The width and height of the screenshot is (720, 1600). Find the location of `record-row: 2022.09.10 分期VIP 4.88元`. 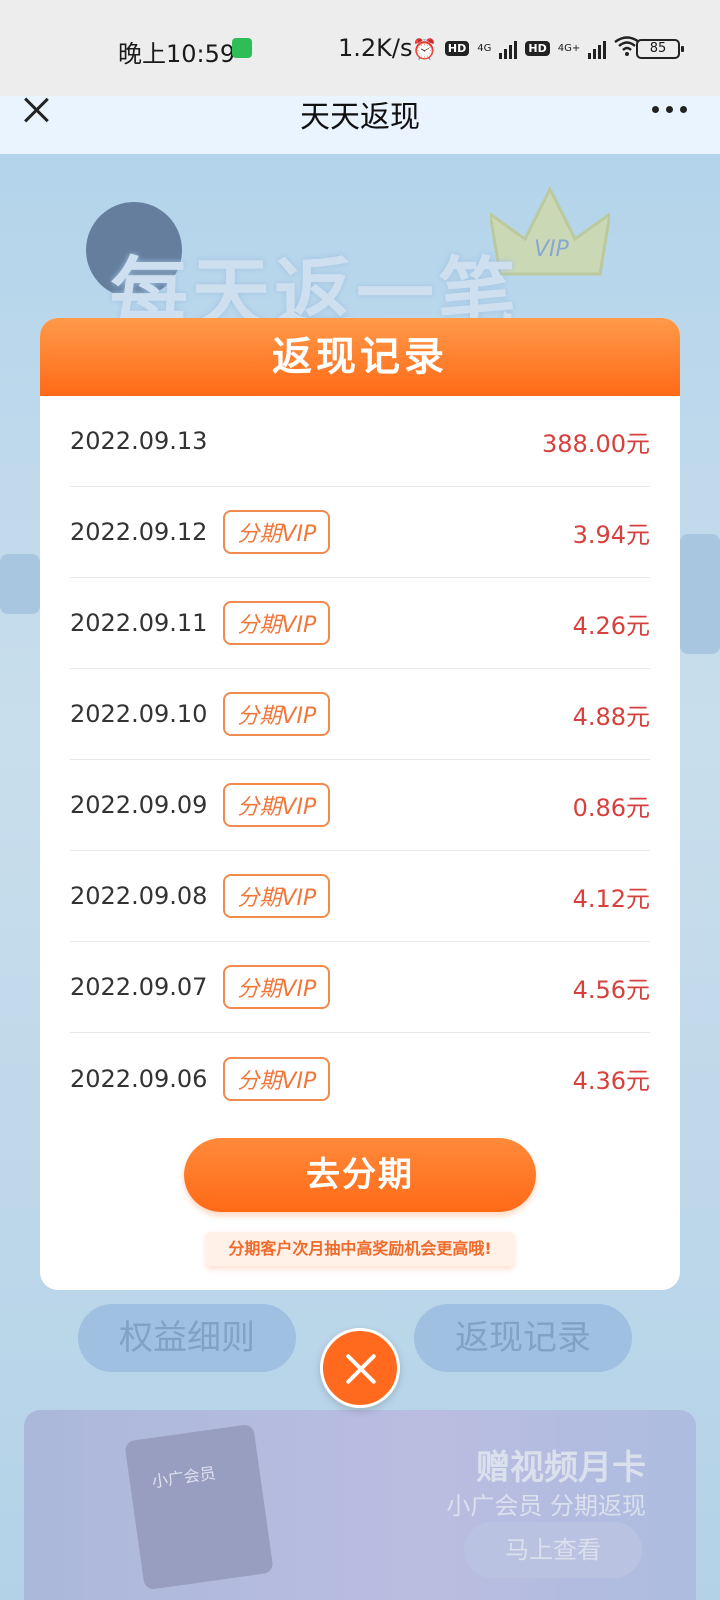

record-row: 2022.09.10 分期VIP 4.88元 is located at coordinates (360, 714).